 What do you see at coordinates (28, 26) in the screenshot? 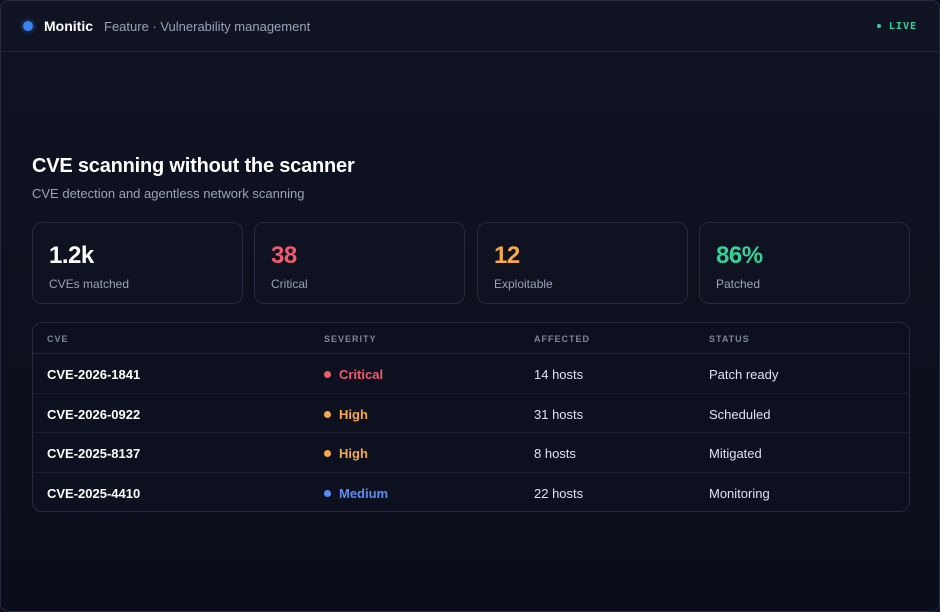
I see `brand-dot-icon` at bounding box center [28, 26].